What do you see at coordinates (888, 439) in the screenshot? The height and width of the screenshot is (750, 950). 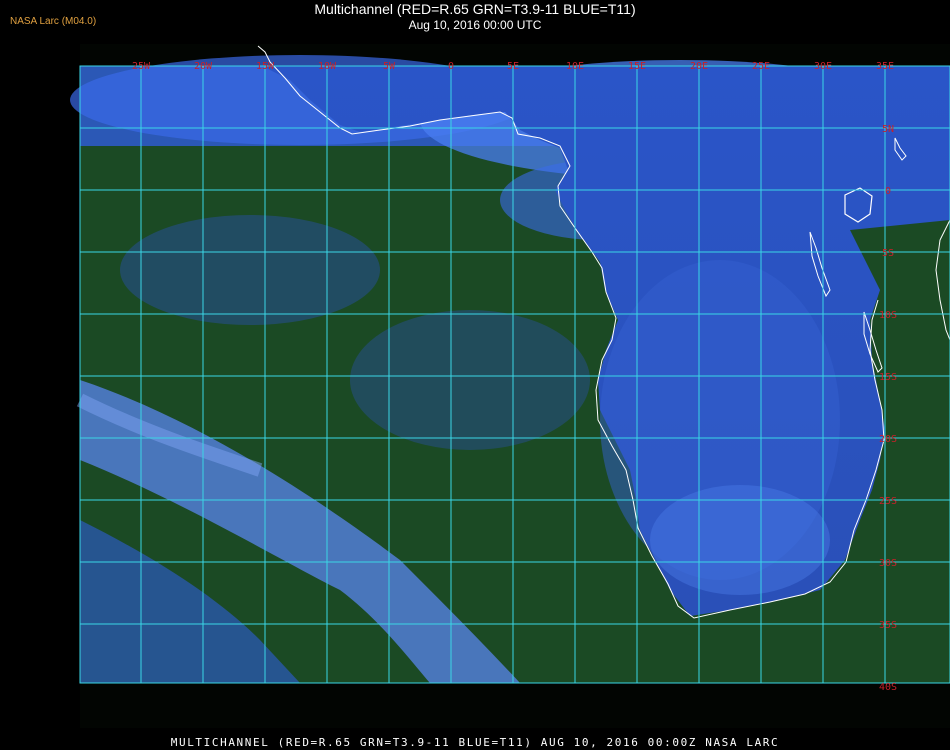 I see `latitude-label: 20S` at bounding box center [888, 439].